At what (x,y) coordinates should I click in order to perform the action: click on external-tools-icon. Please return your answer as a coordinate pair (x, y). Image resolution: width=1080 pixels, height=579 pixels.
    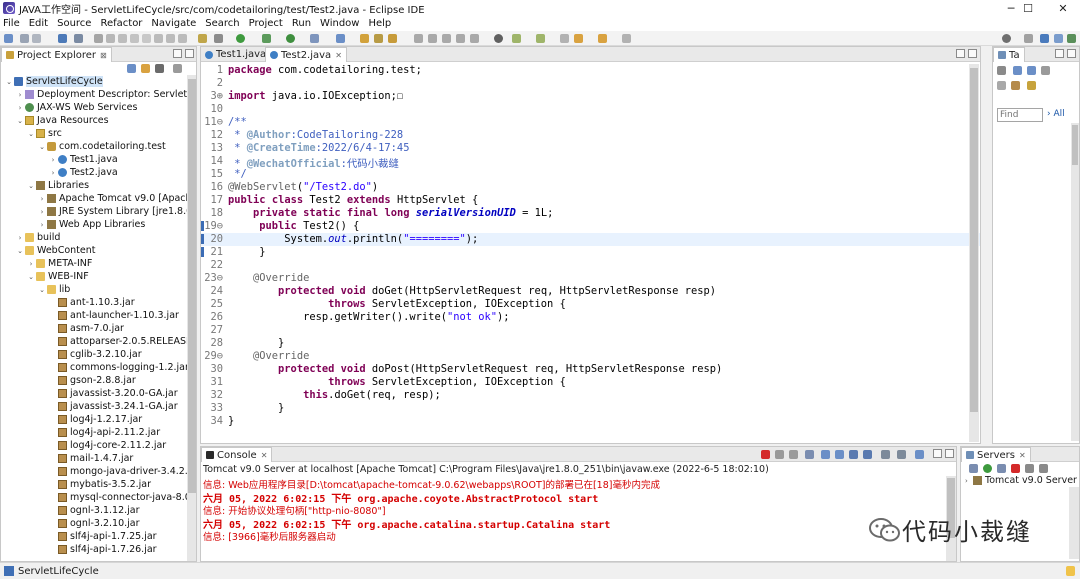
    Looking at the image, I should click on (314, 38).